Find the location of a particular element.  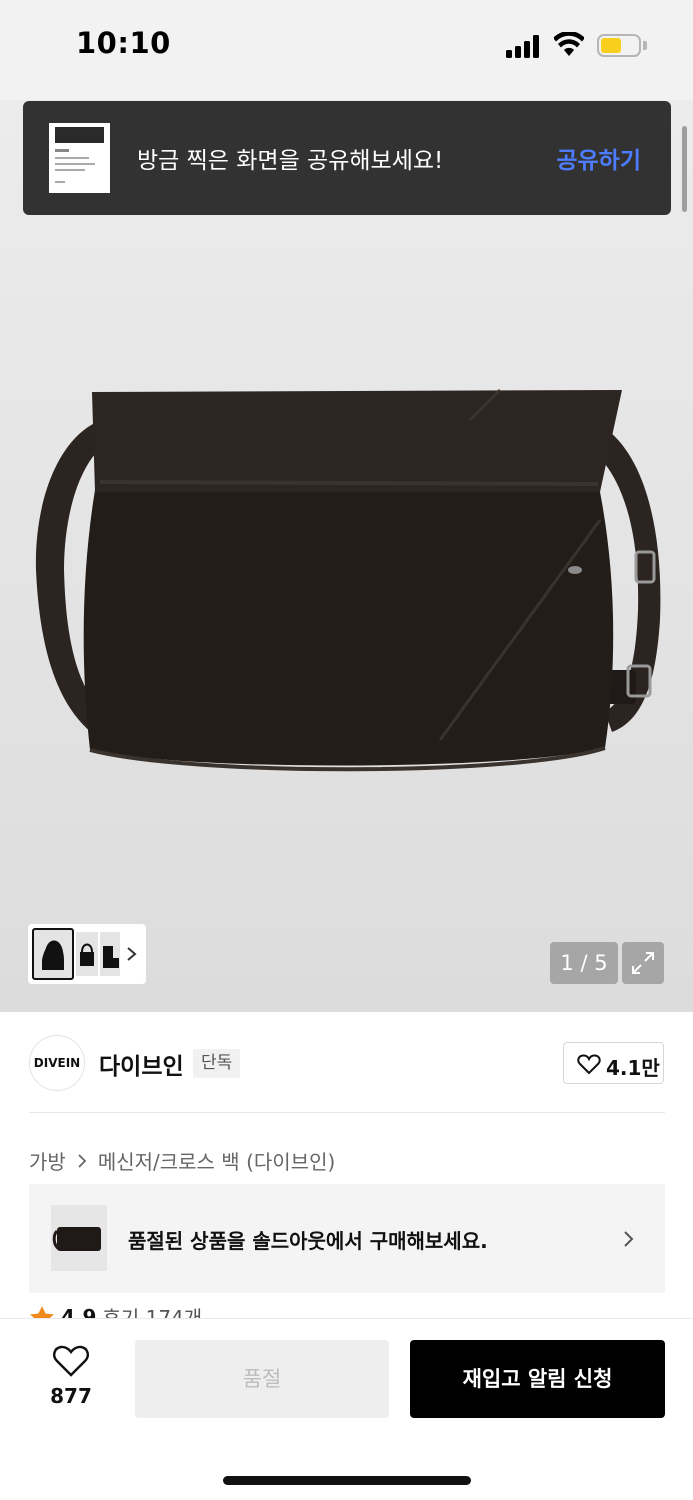

thumbnail-strip is located at coordinates (87, 954).